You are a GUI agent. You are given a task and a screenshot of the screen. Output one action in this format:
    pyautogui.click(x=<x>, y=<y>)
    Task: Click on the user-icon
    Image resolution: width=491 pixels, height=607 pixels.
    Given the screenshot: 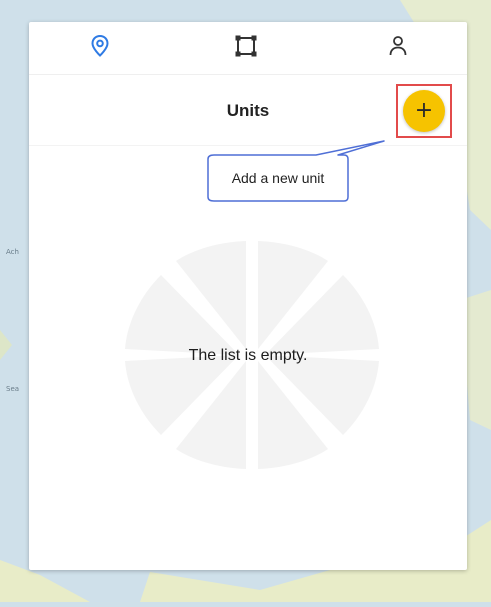 What is the action you would take?
    pyautogui.click(x=398, y=48)
    